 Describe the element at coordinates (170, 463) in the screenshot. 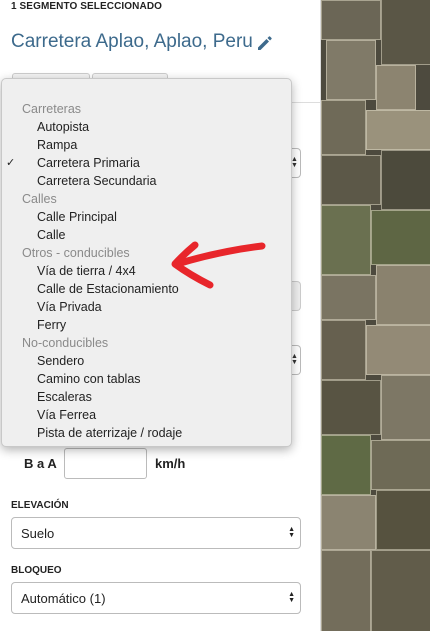

I see `speed-unit: km/h` at that location.